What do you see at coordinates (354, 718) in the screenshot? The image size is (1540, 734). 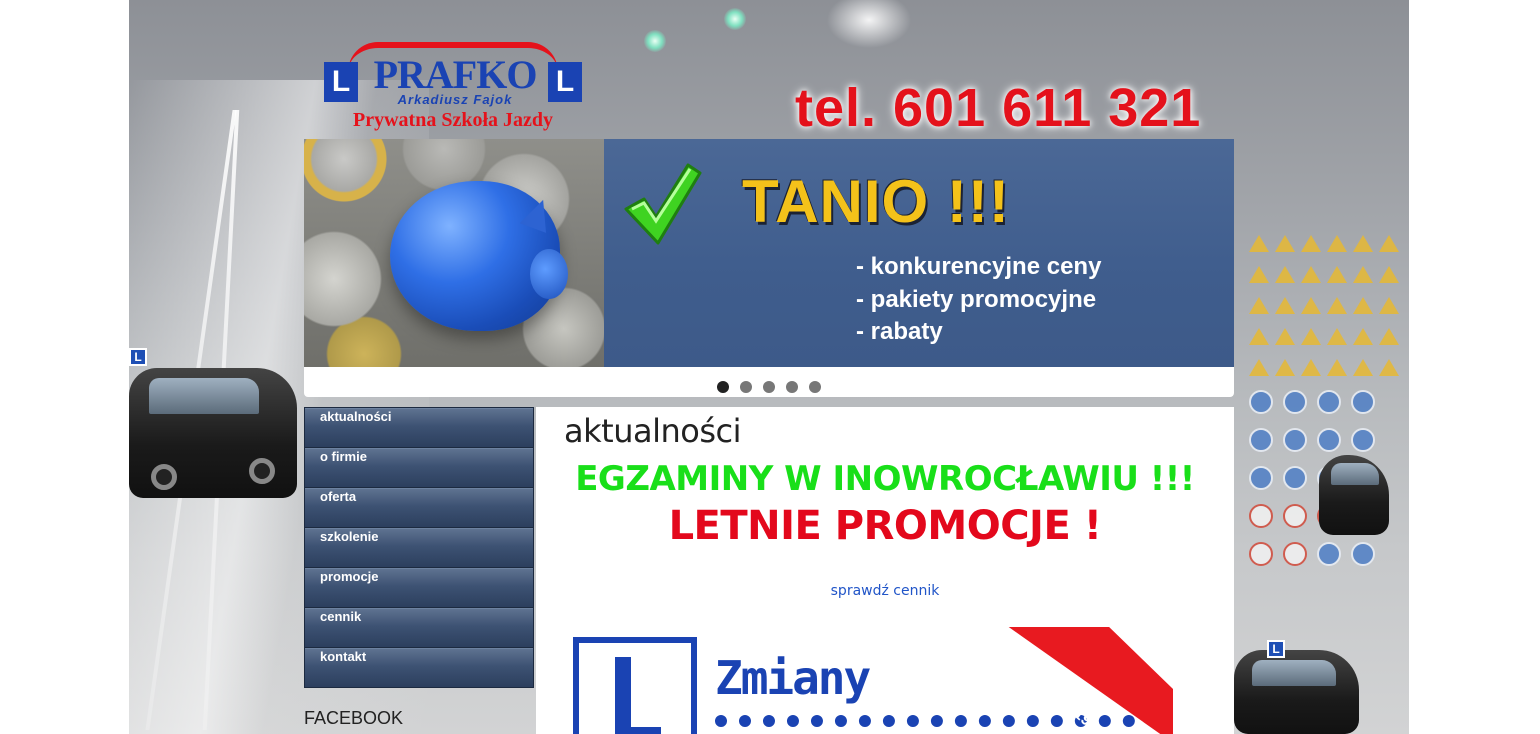 I see `facebook-heading: FACEBOOK` at bounding box center [354, 718].